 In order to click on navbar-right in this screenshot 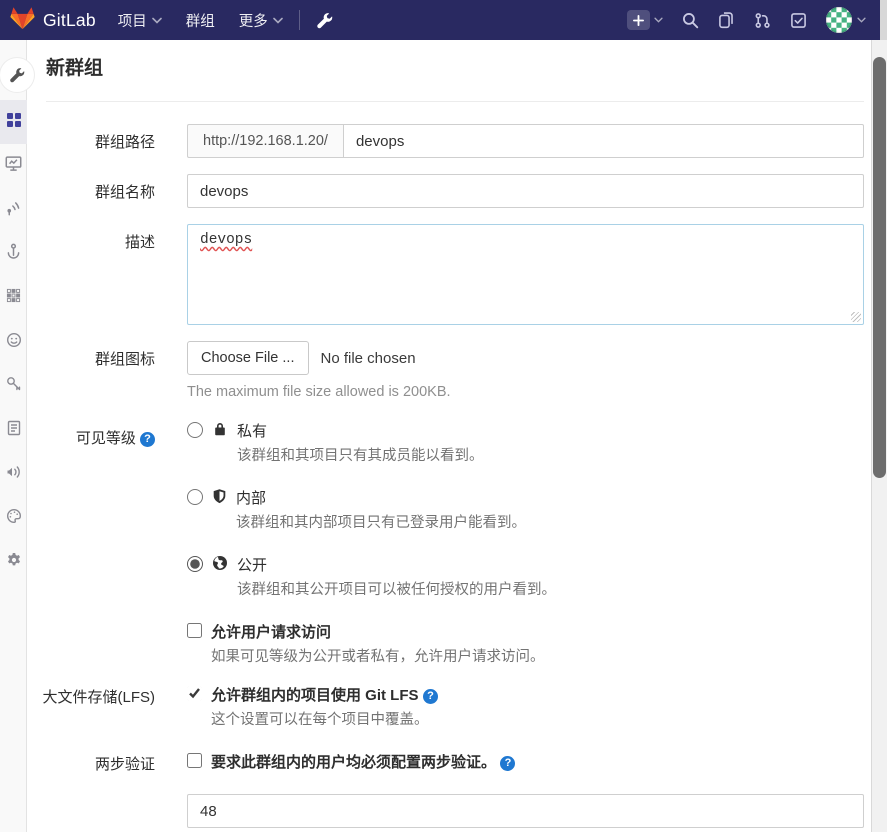, I will do `click(746, 20)`.